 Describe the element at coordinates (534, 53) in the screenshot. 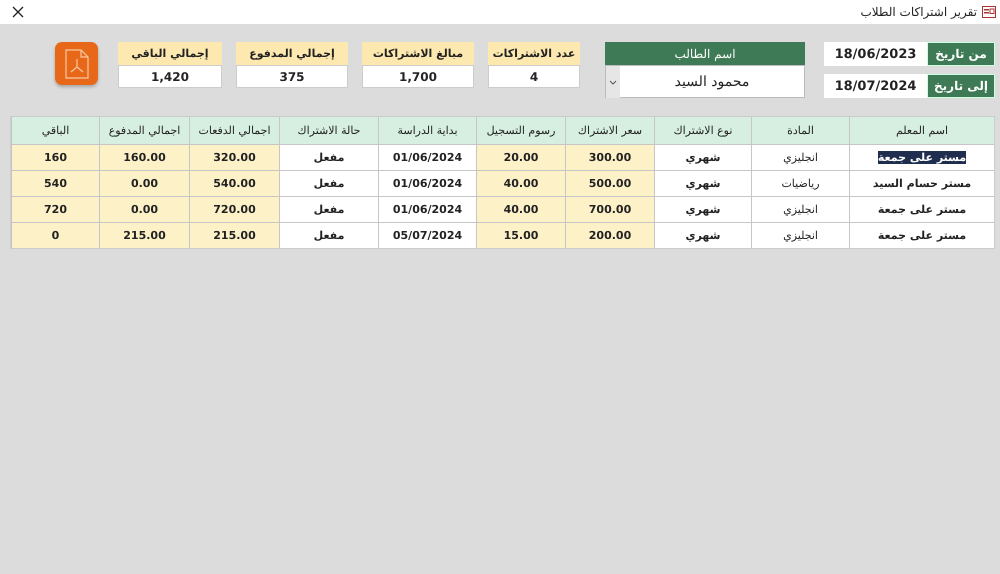

I see `summary-label: عدد الاشتراكات` at that location.